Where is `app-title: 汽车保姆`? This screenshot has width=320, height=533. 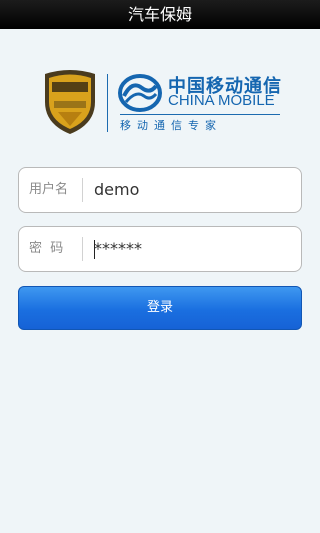 app-title: 汽车保姆 is located at coordinates (159, 14).